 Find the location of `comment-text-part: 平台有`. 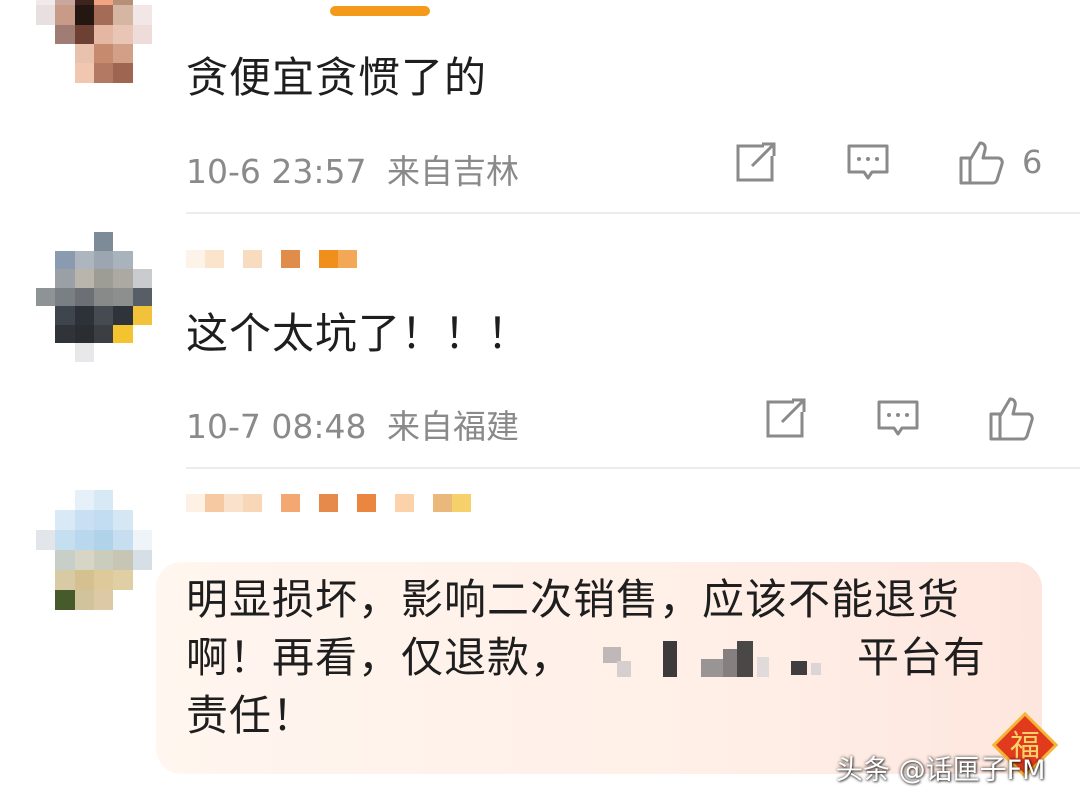

comment-text-part: 平台有 is located at coordinates (922, 657).